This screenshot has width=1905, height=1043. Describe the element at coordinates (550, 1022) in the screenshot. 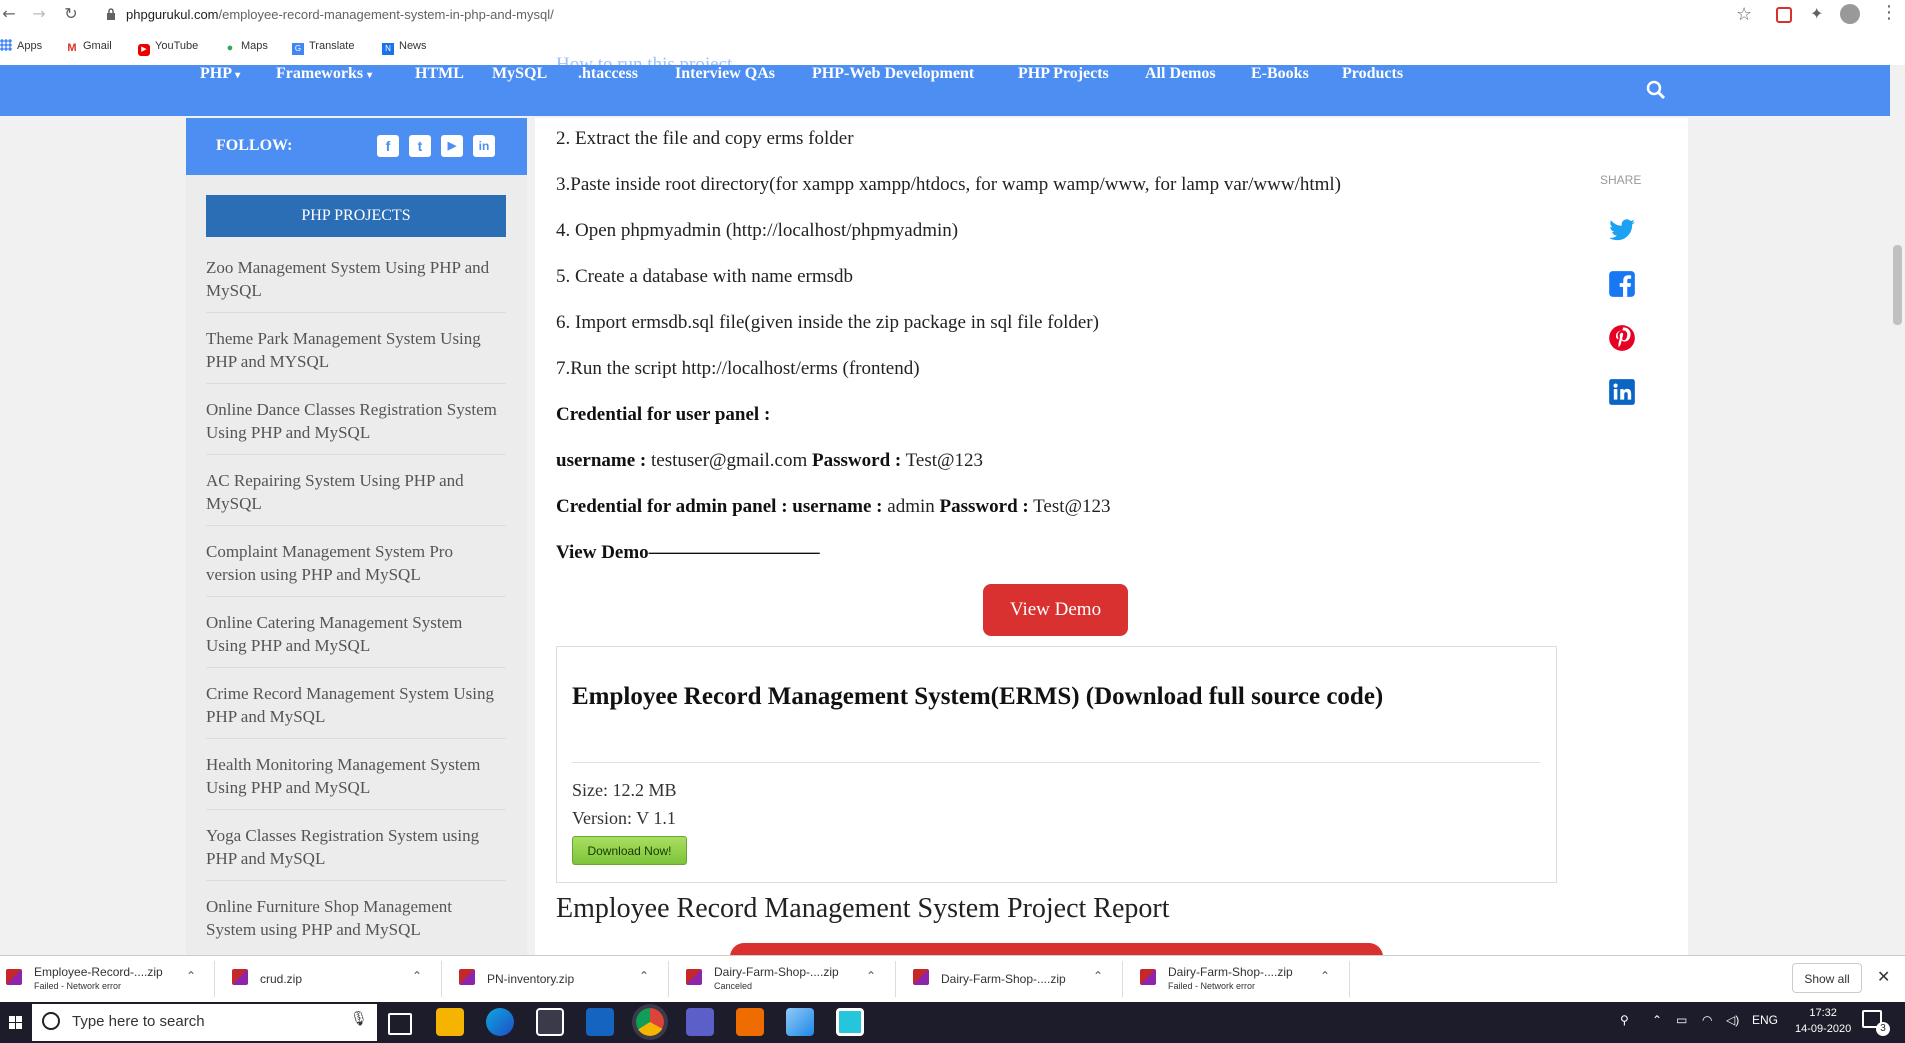

I see `store-icon` at that location.